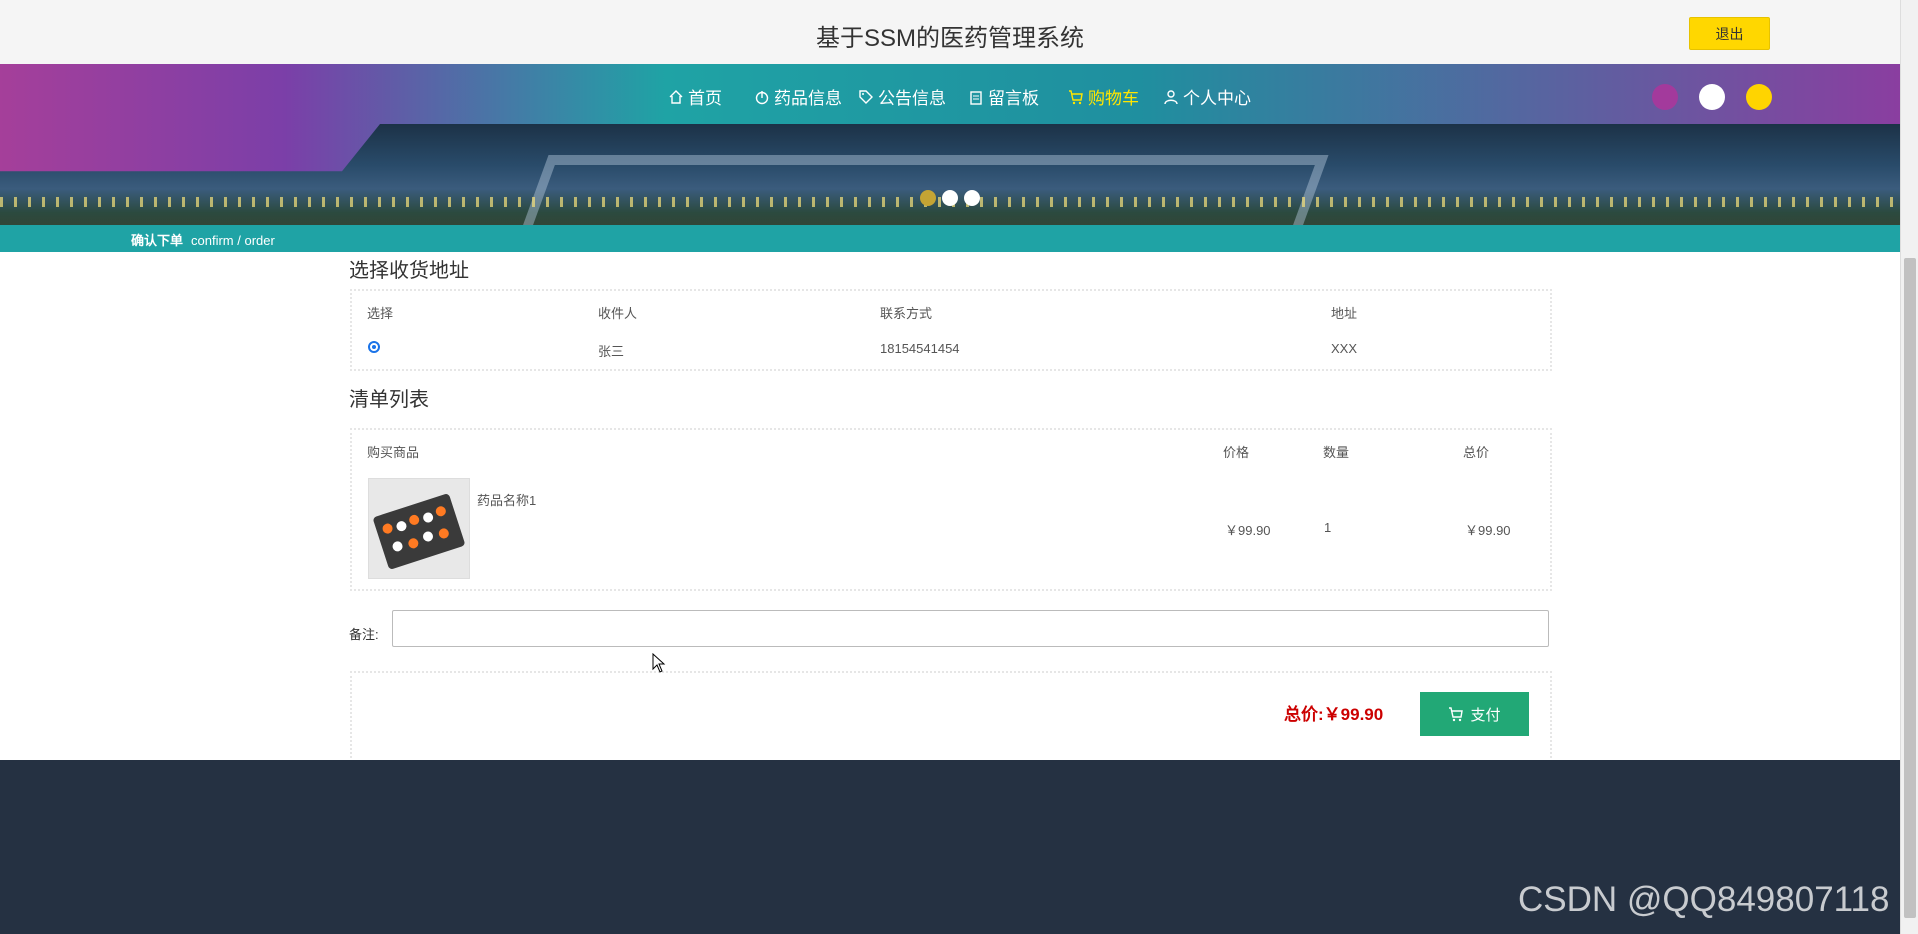  Describe the element at coordinates (1476, 452) in the screenshot. I see `order-header-subtotal: 总价` at that location.